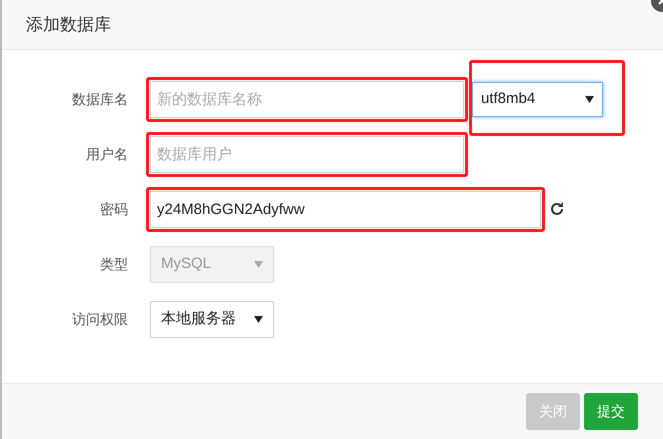 This screenshot has height=439, width=663. Describe the element at coordinates (537, 99) in the screenshot. I see `charset-select: utf8mb4` at that location.